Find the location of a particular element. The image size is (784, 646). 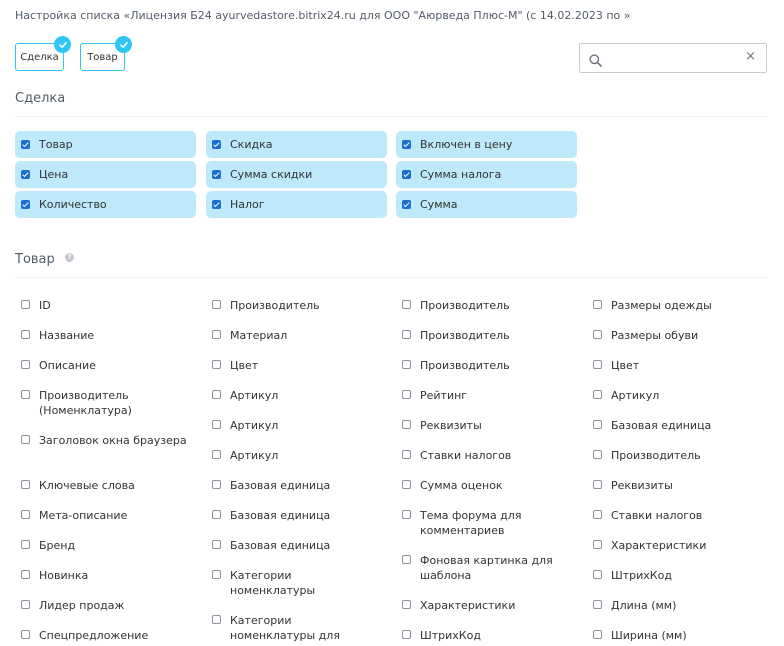

product-field-item: Описание is located at coordinates (111, 365).